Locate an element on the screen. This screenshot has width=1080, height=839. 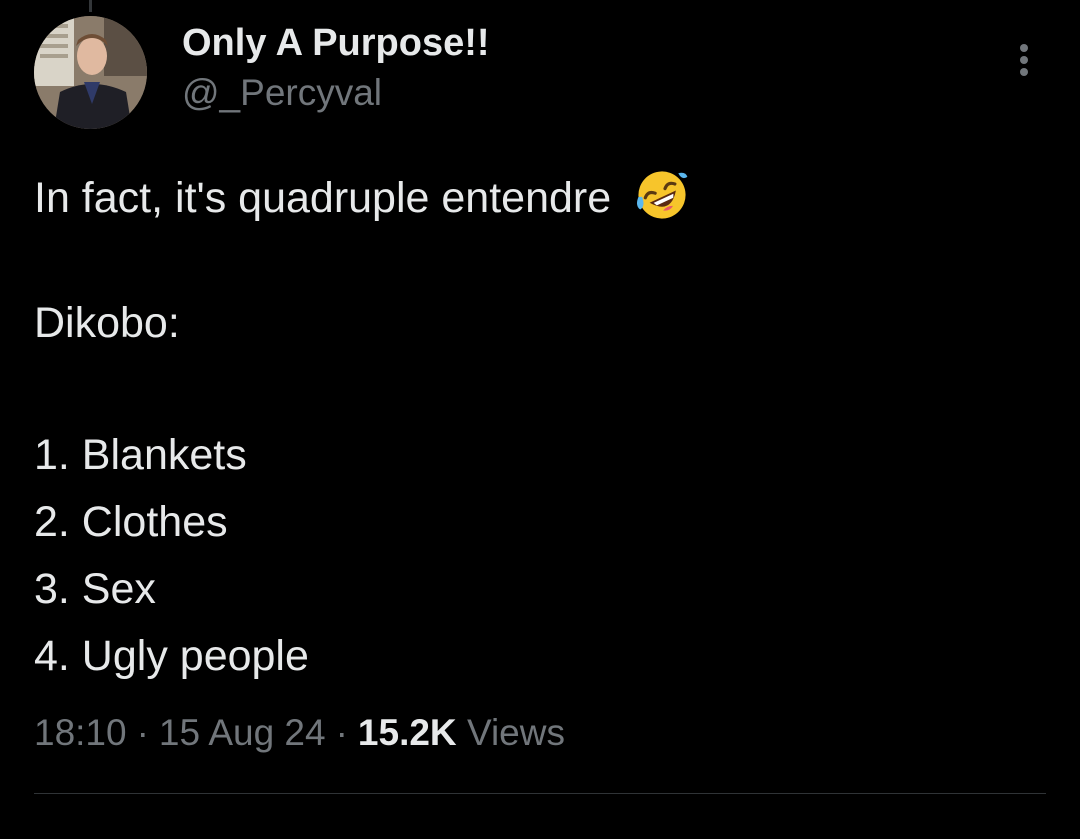
avatar is located at coordinates (90, 72).